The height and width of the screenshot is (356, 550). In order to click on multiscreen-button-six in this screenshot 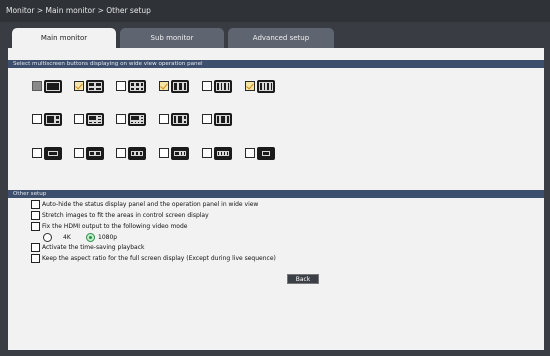, I will do `click(131, 86)`.